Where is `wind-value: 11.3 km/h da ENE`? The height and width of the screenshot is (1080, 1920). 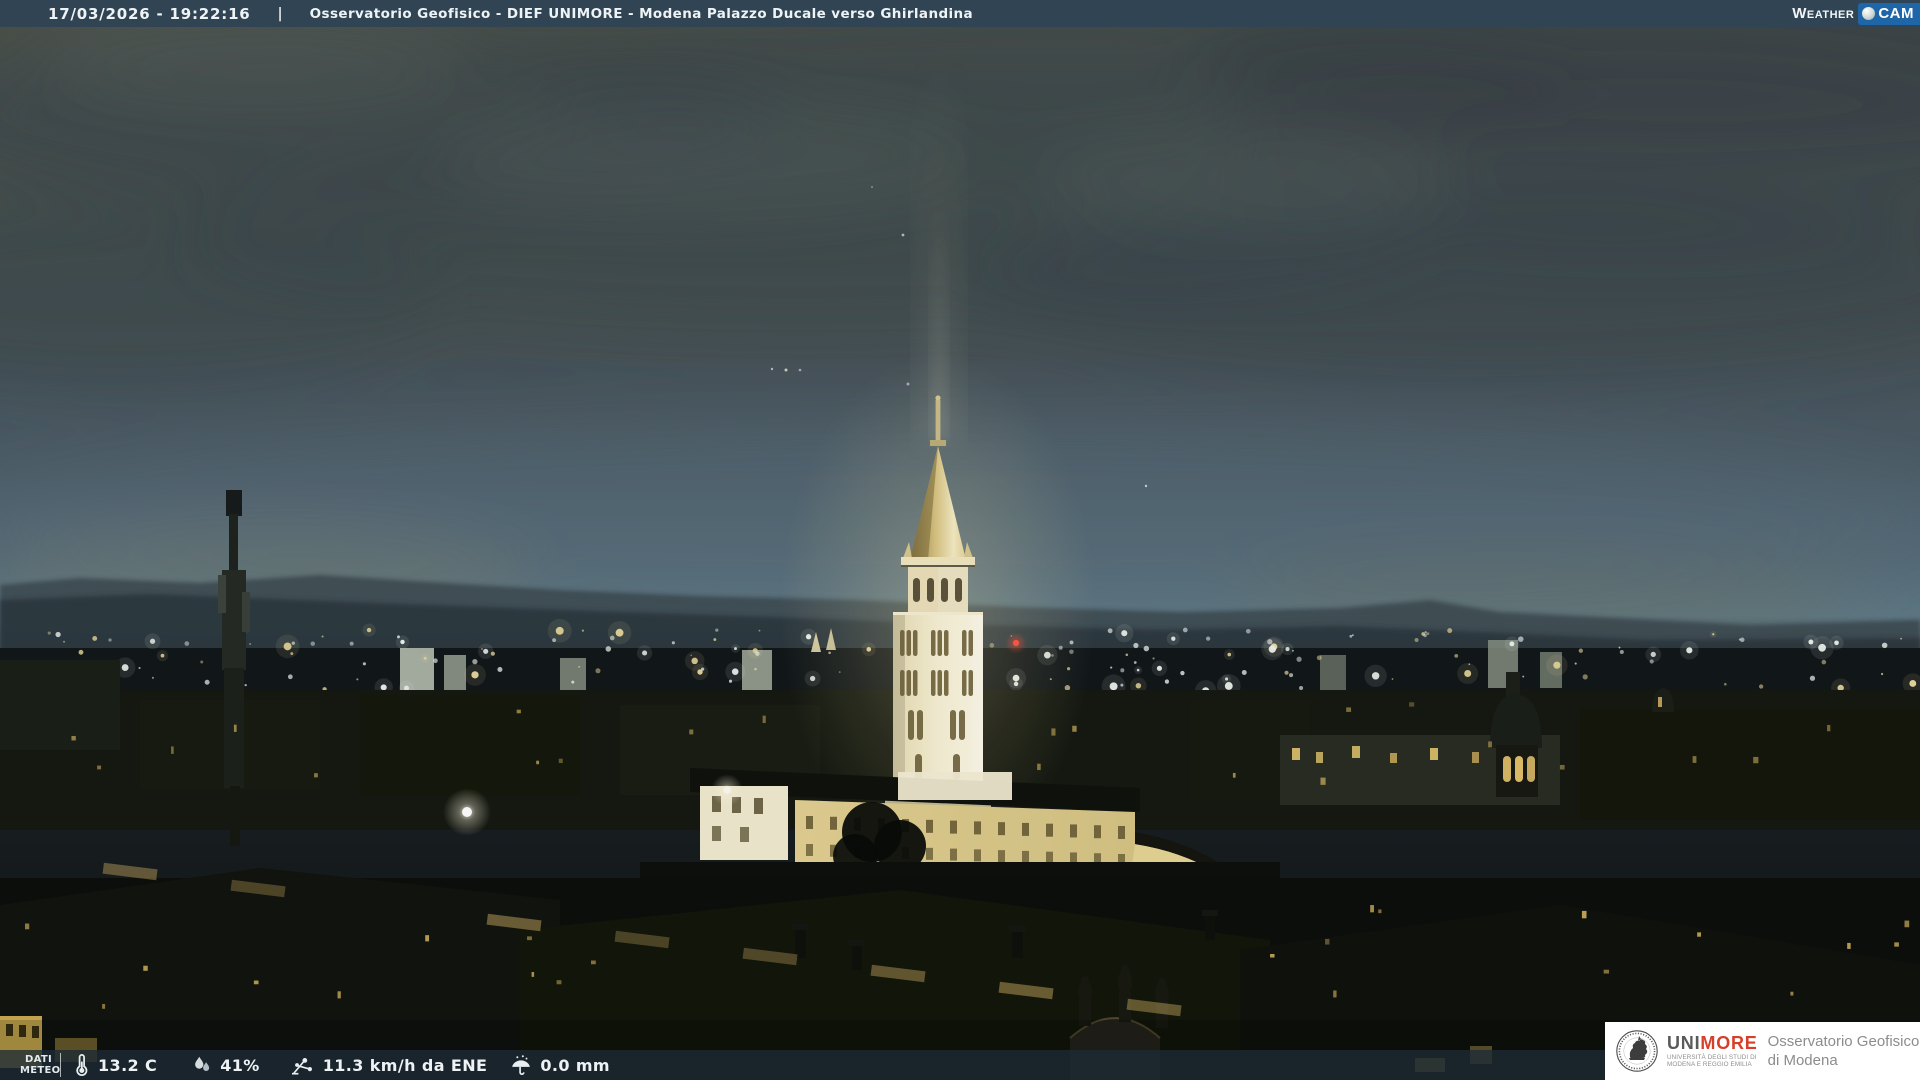
wind-value: 11.3 km/h da ENE is located at coordinates (405, 1065).